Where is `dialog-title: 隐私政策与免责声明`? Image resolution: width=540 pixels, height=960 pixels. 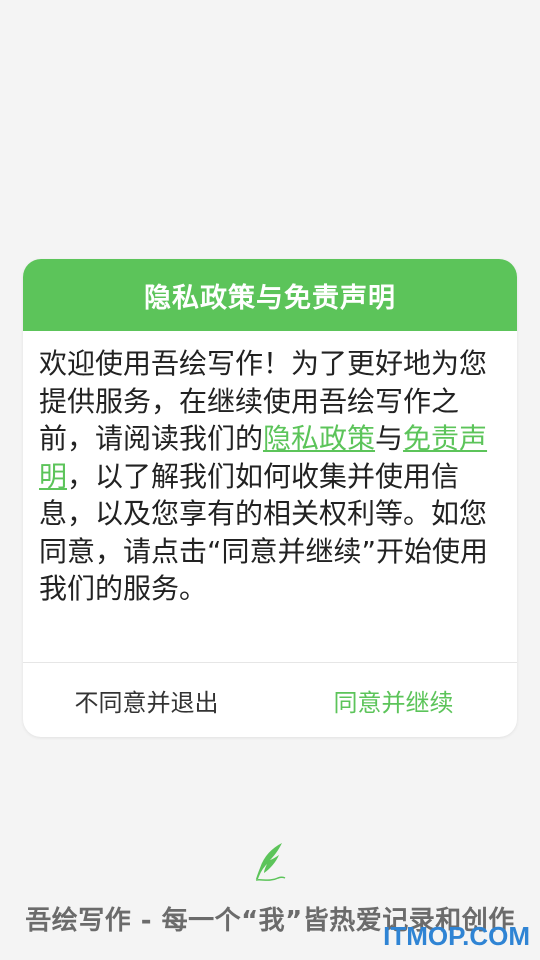
dialog-title: 隐私政策与免责声明 is located at coordinates (270, 298).